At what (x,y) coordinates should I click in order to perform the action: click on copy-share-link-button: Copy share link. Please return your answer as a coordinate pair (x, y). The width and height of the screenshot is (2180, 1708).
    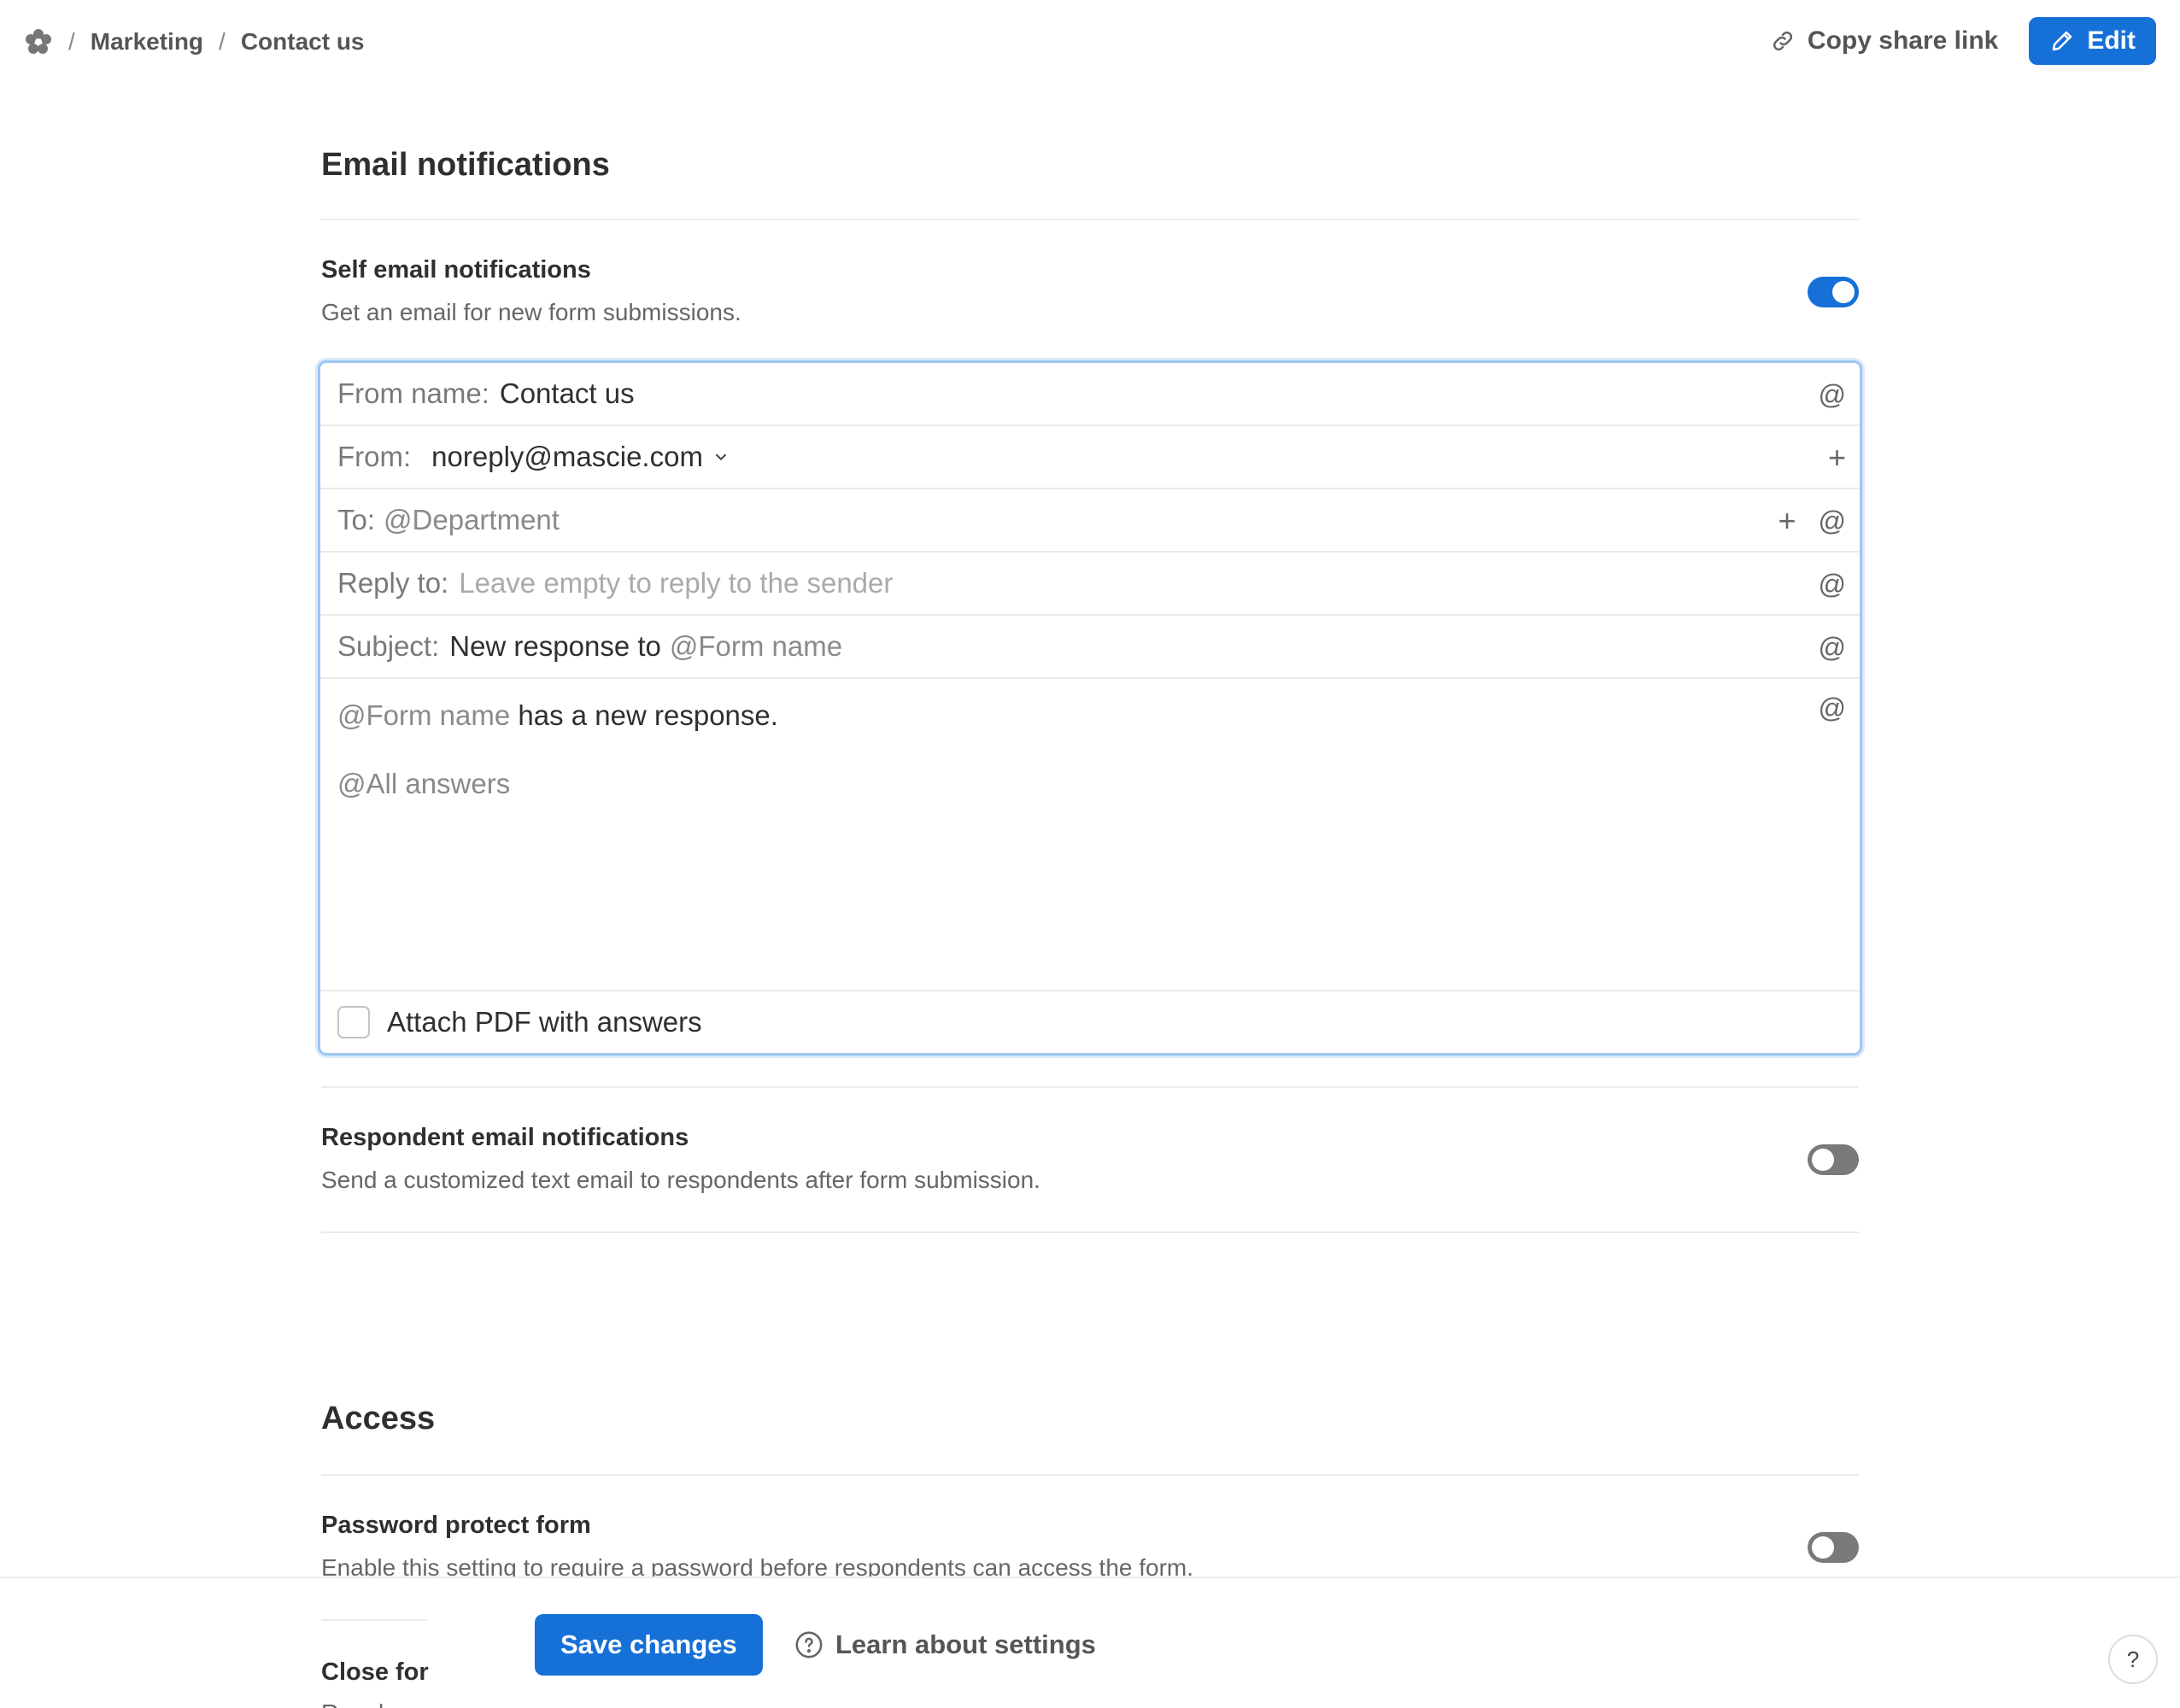
    Looking at the image, I should click on (1884, 41).